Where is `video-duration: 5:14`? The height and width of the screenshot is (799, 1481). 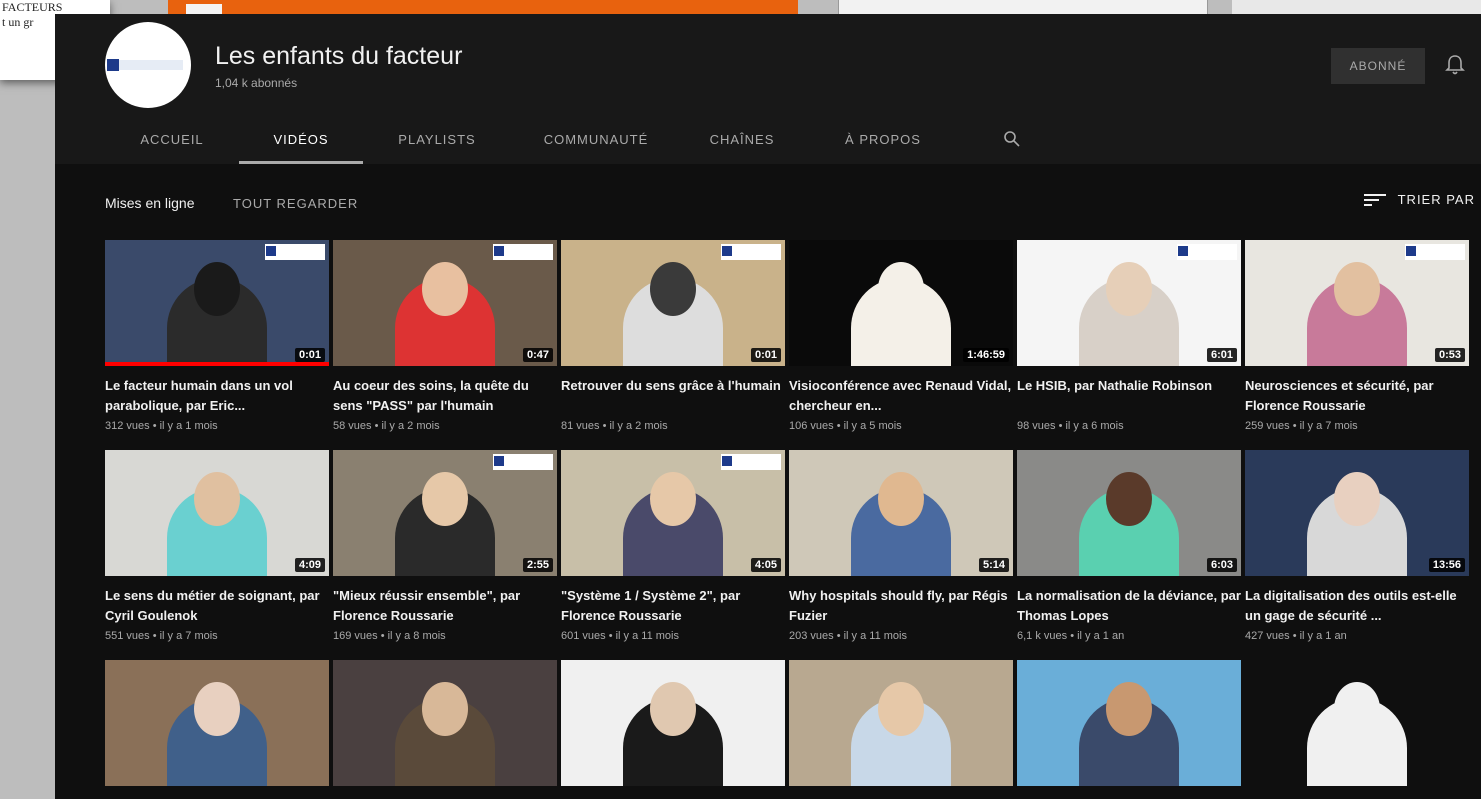 video-duration: 5:14 is located at coordinates (993, 565).